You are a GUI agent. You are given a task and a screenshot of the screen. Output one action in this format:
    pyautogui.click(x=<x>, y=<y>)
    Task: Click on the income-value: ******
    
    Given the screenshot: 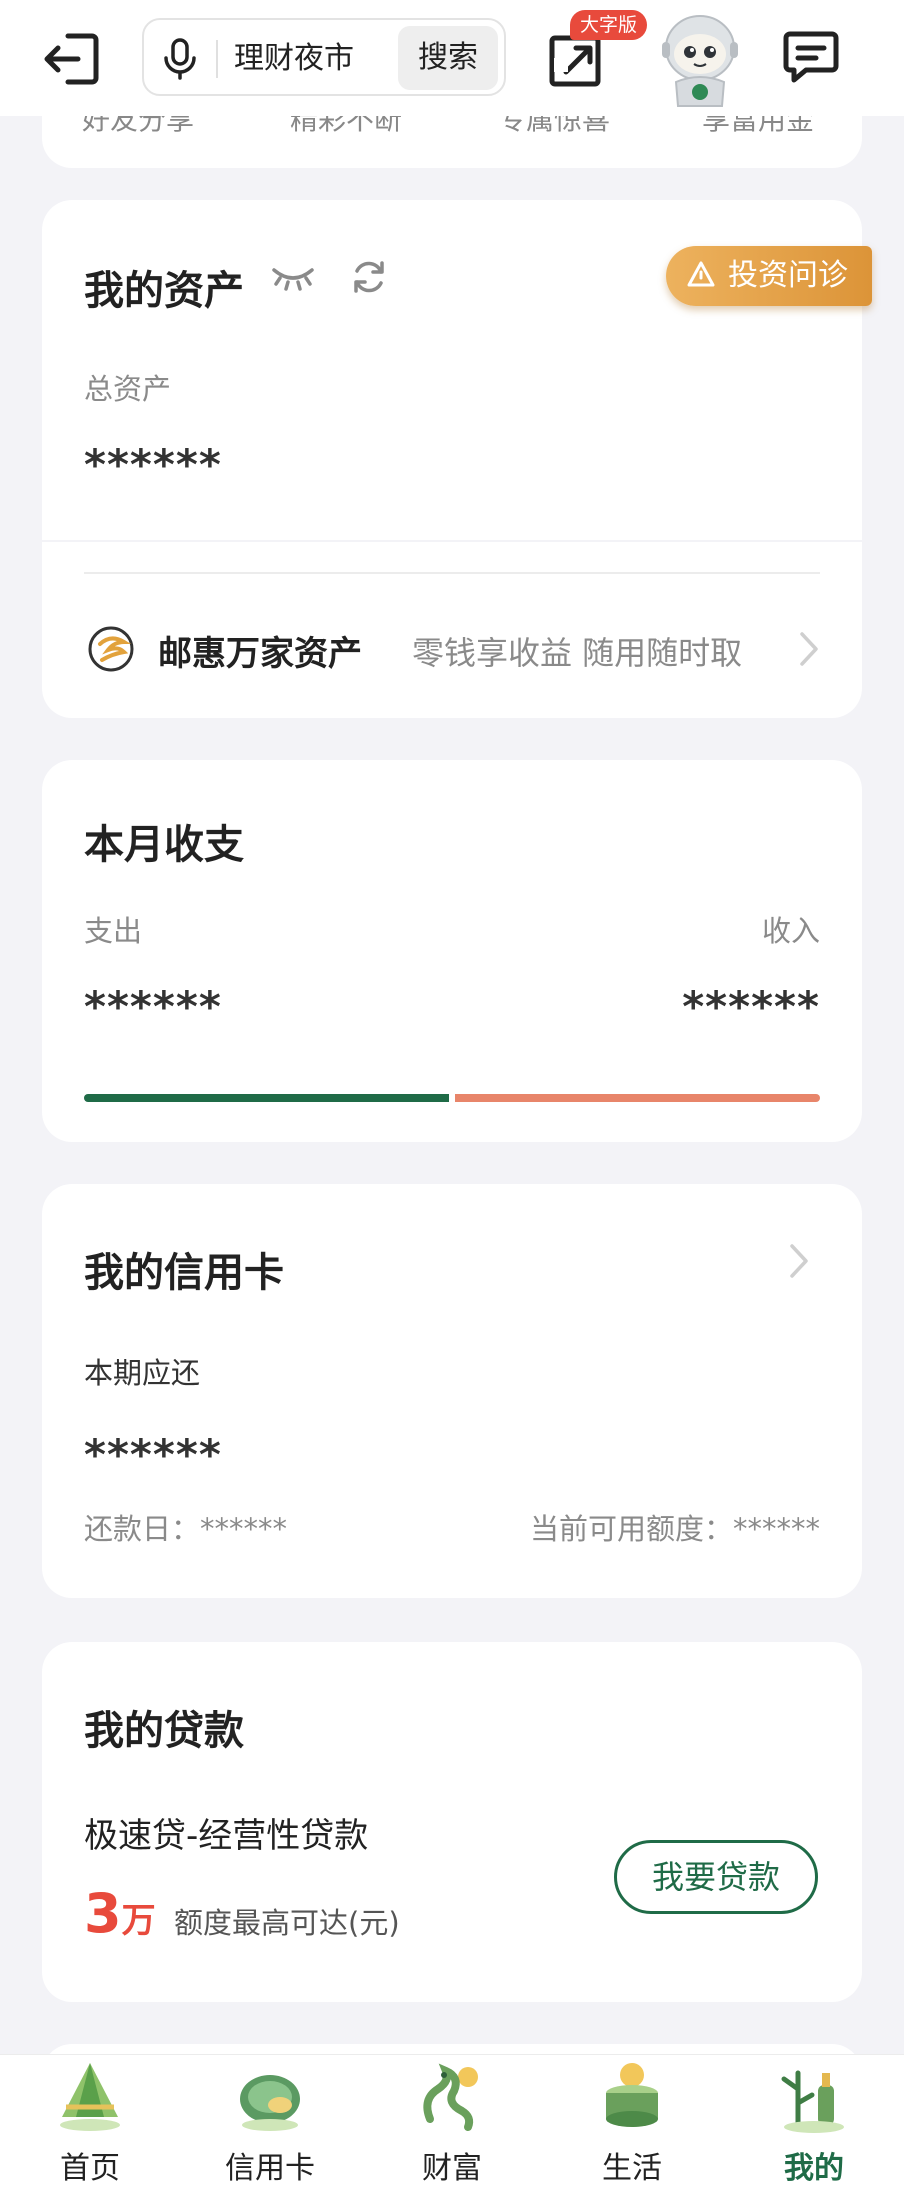 What is the action you would take?
    pyautogui.click(x=751, y=1006)
    